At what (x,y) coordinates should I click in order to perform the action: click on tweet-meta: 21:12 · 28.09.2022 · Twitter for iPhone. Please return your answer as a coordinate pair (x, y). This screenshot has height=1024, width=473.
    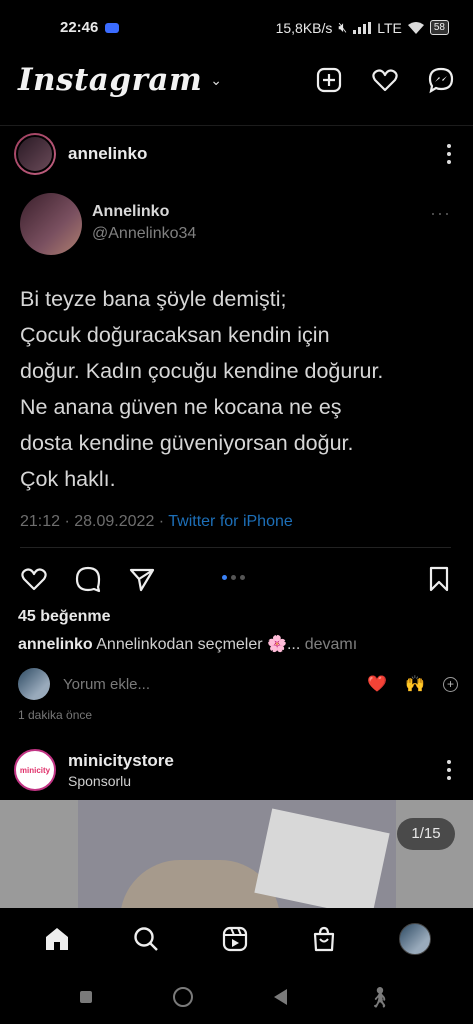
    Looking at the image, I should click on (156, 522).